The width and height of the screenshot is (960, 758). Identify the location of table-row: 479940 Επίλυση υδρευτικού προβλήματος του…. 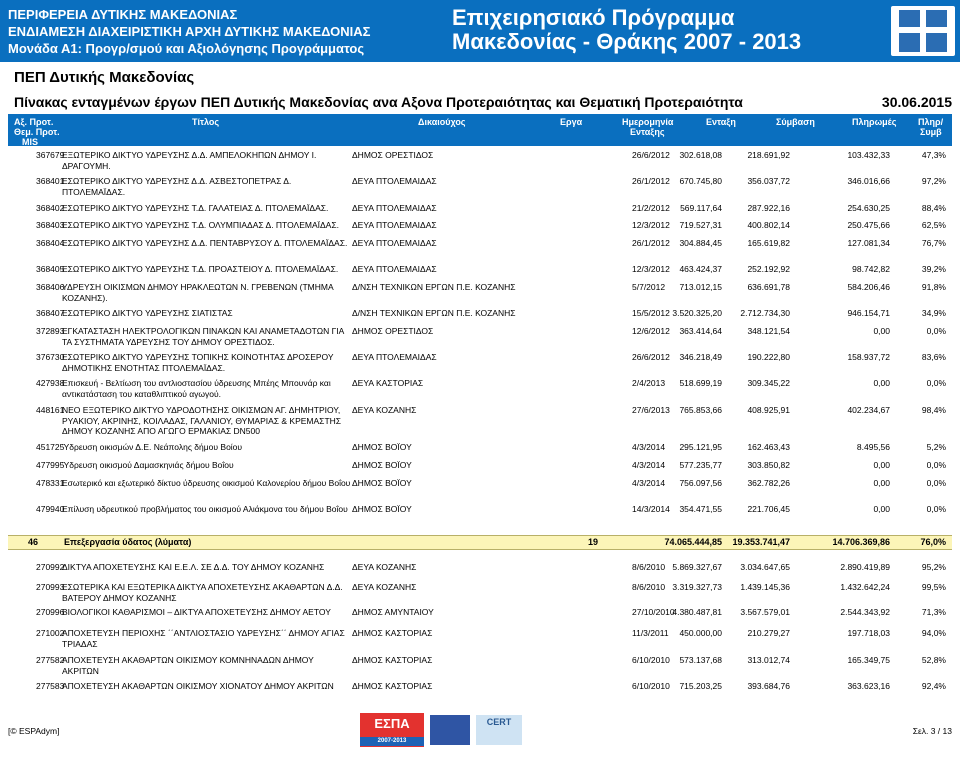
(480, 517).